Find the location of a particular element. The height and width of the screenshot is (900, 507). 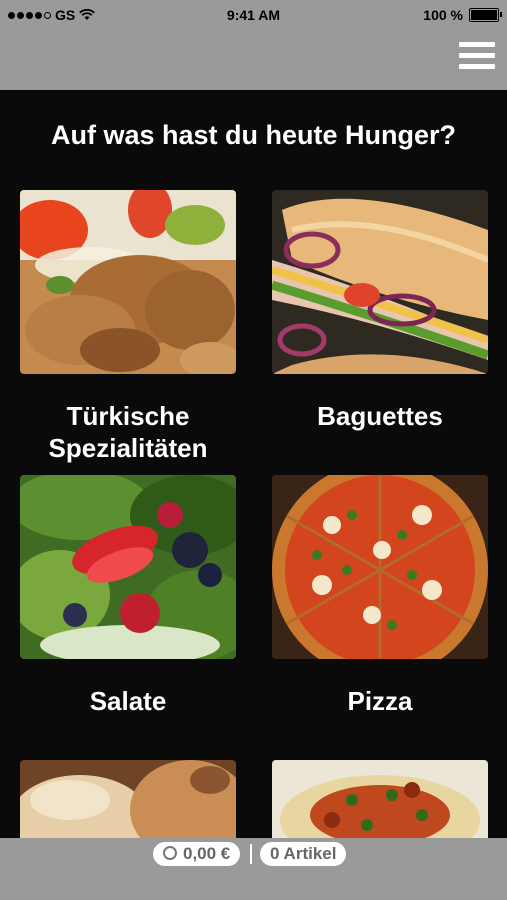

category-tile-bread-rolls is located at coordinates (128, 799).